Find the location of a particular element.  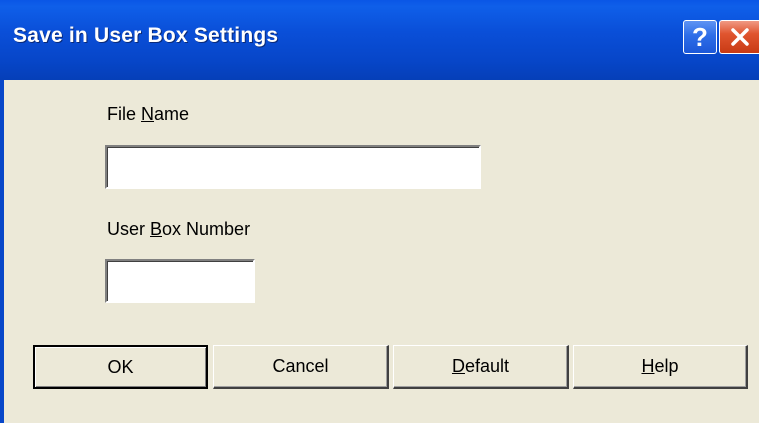

cancel-button: Cancel is located at coordinates (301, 367).